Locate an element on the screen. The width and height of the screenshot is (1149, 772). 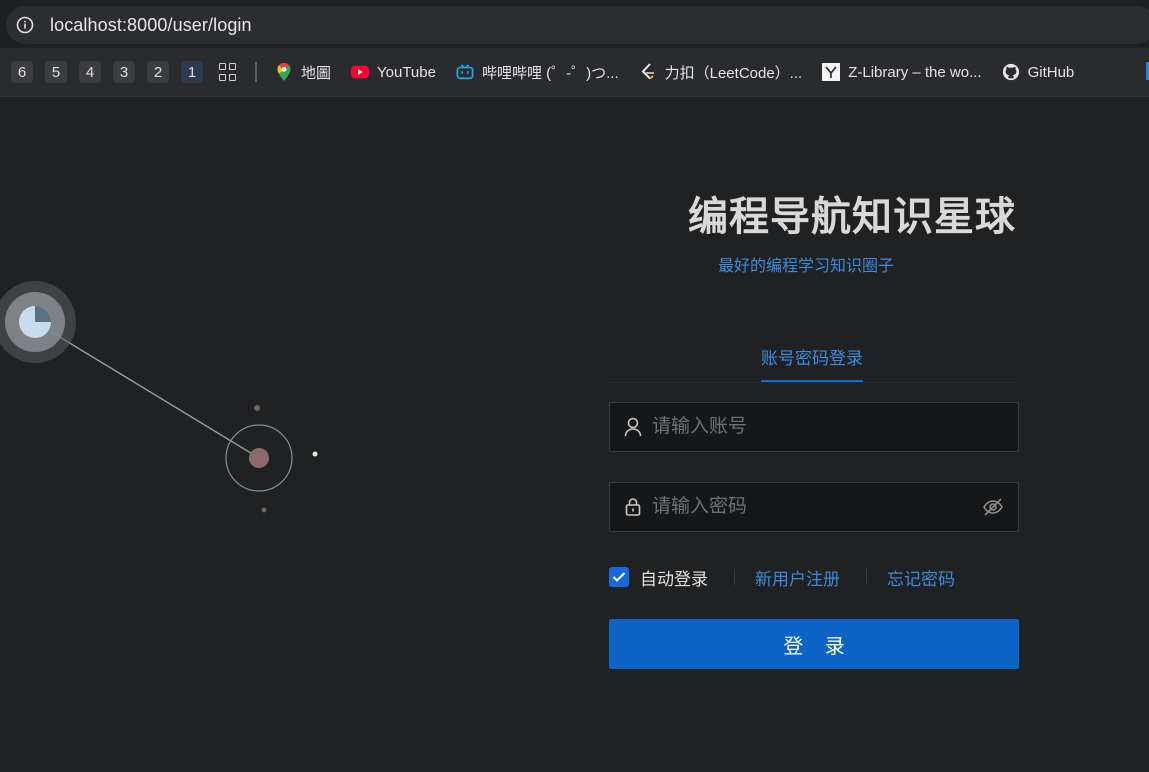
auto-login-checkbox is located at coordinates (619, 577).